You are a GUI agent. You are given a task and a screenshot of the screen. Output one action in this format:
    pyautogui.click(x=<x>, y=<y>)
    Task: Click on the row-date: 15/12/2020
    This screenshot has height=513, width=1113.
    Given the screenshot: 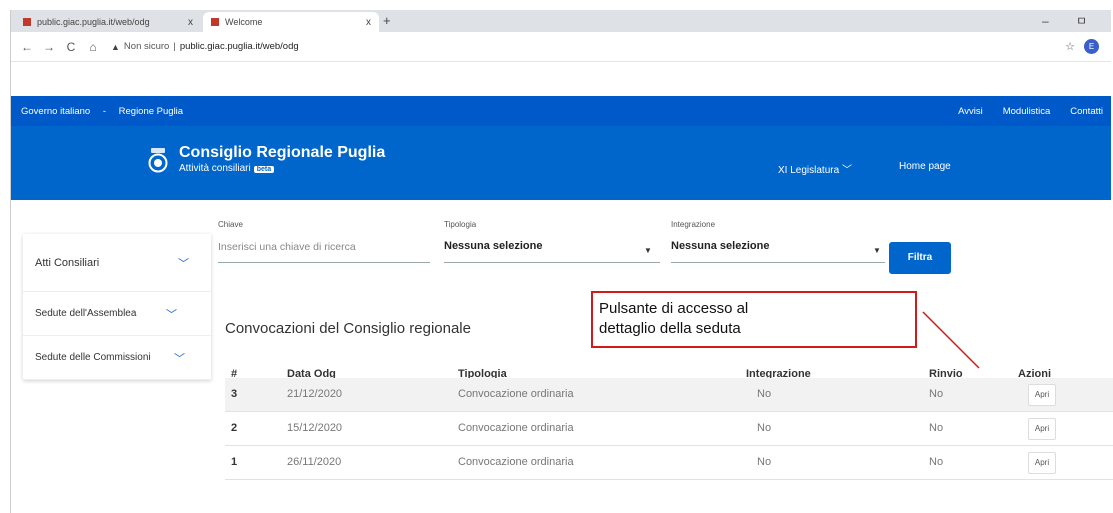 What is the action you would take?
    pyautogui.click(x=315, y=428)
    